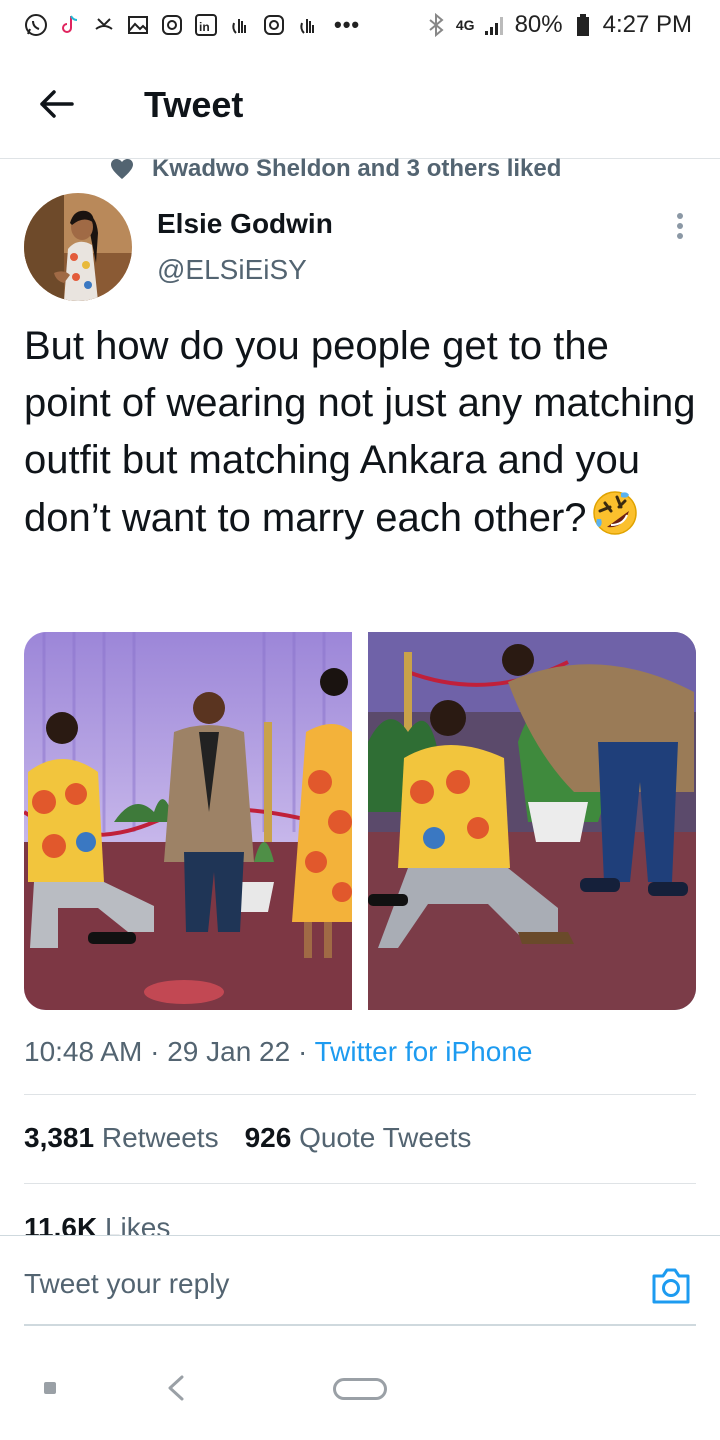 Image resolution: width=720 pixels, height=1440 pixels. I want to click on heart-icon, so click(122, 169).